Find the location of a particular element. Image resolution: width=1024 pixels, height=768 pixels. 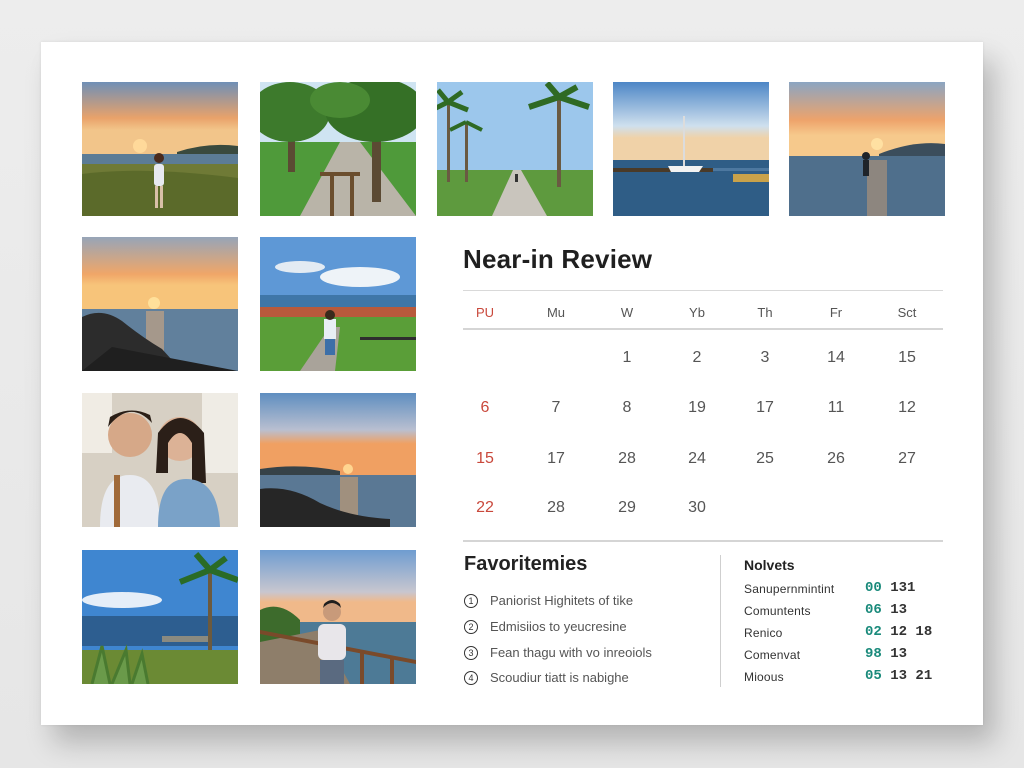

sunset-wading-photo is located at coordinates (867, 149).